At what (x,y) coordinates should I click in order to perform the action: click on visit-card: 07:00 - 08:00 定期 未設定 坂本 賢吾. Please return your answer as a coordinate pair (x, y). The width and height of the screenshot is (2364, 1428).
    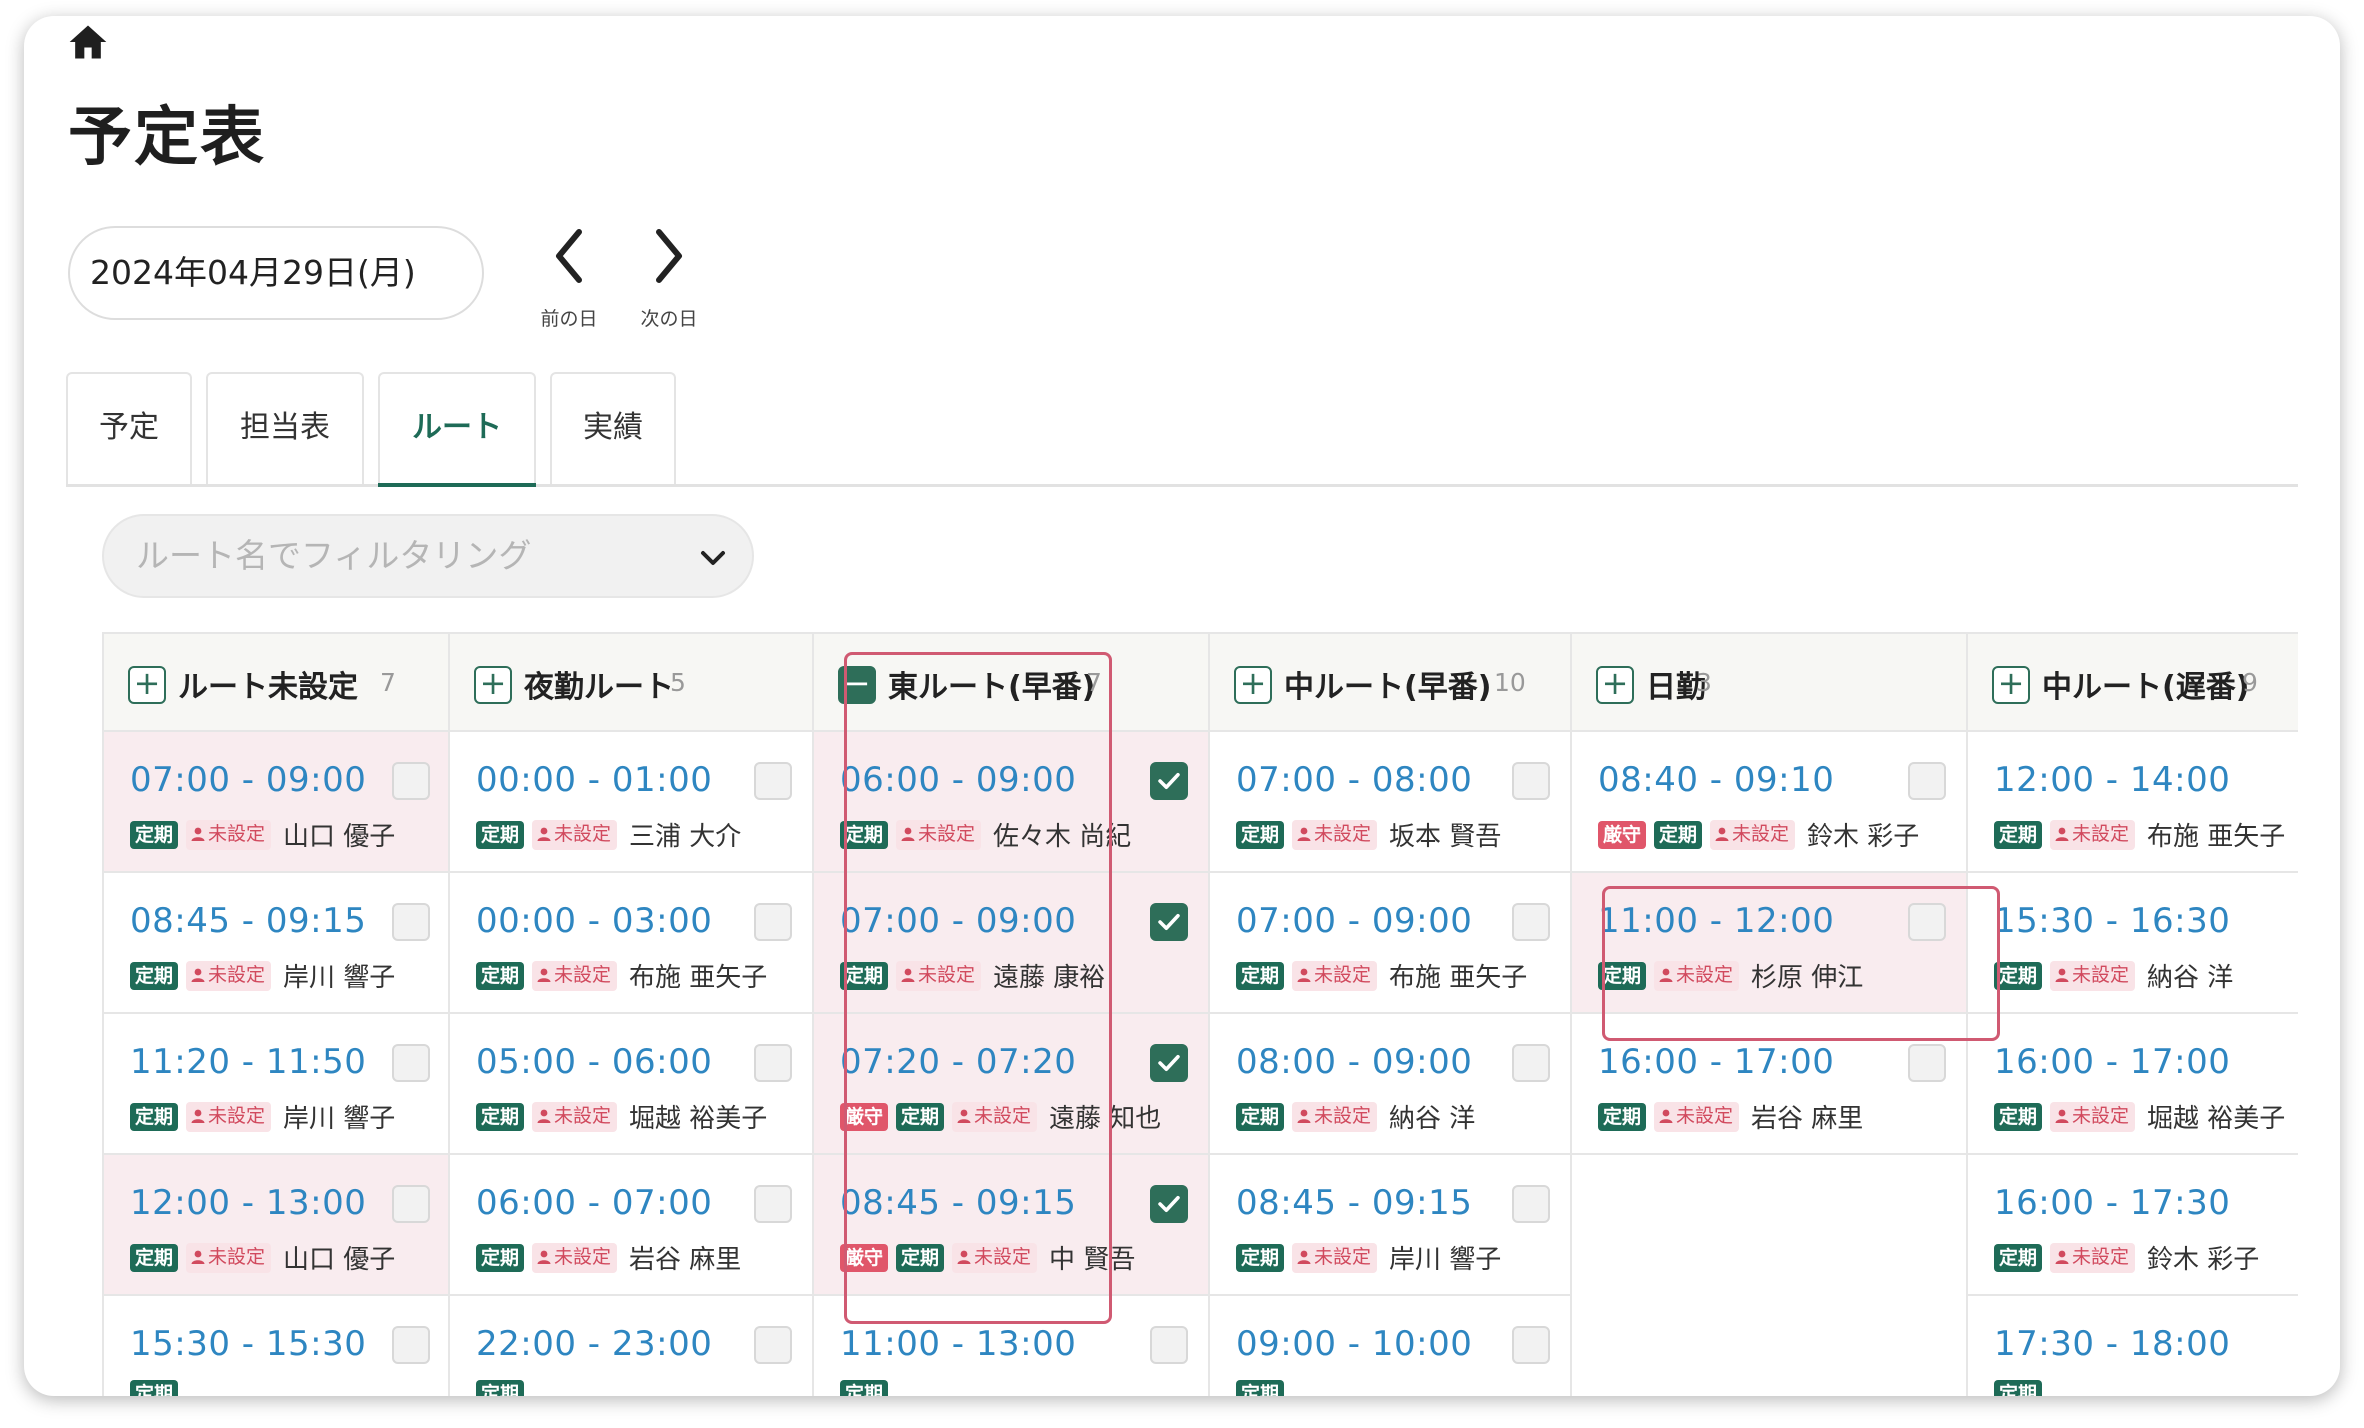
    Looking at the image, I should click on (1390, 802).